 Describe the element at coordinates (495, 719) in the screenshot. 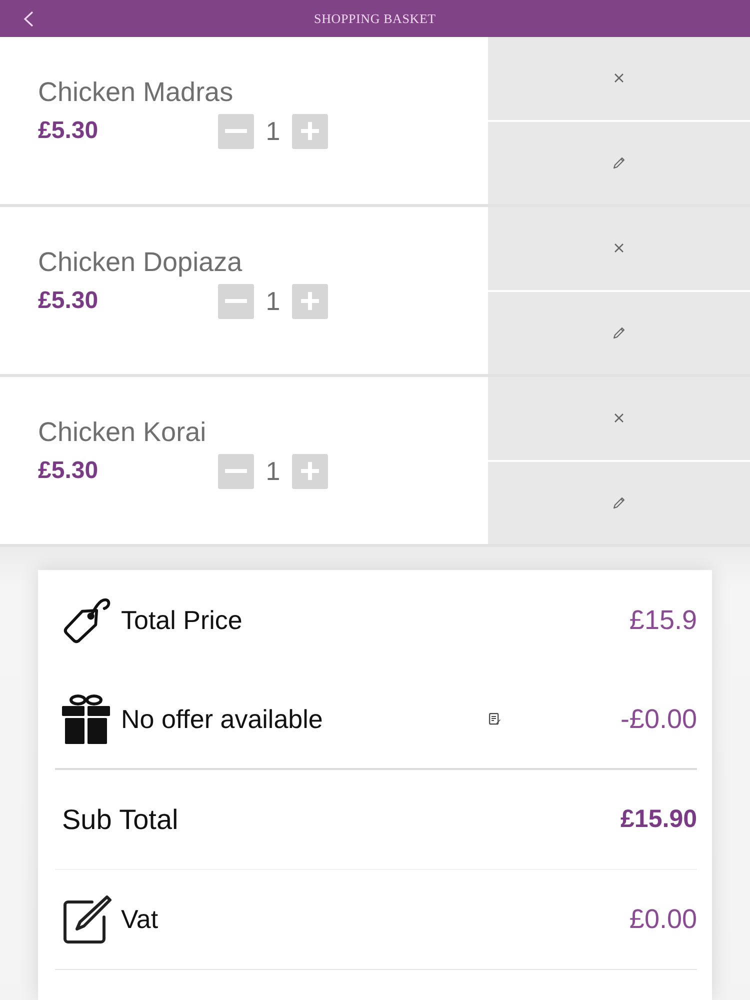

I see `note-edit-icon` at that location.